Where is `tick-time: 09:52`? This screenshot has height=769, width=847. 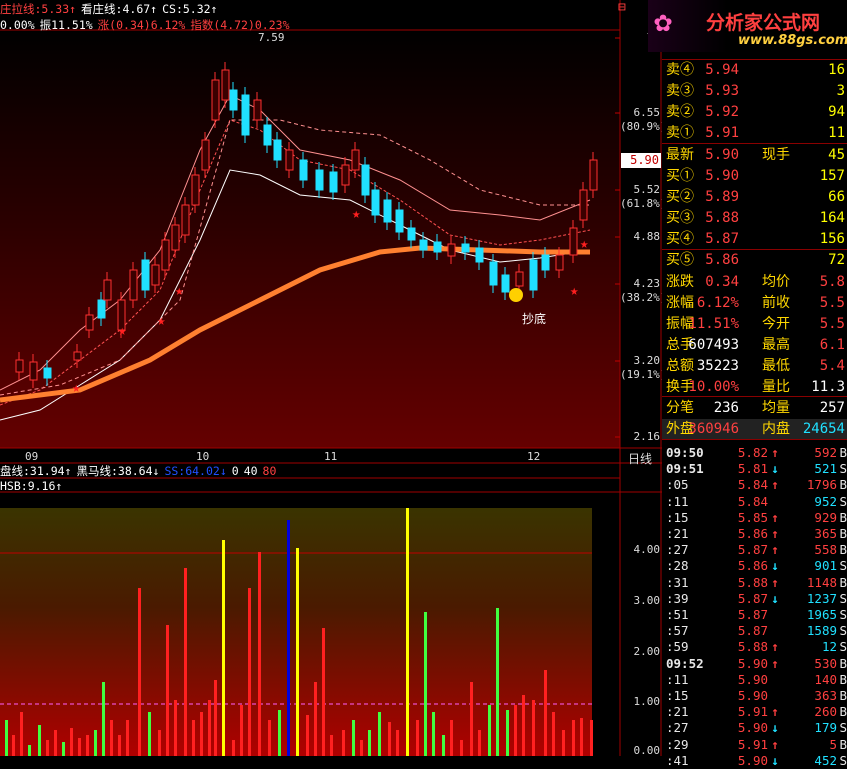
tick-time: 09:52 is located at coordinates (685, 663).